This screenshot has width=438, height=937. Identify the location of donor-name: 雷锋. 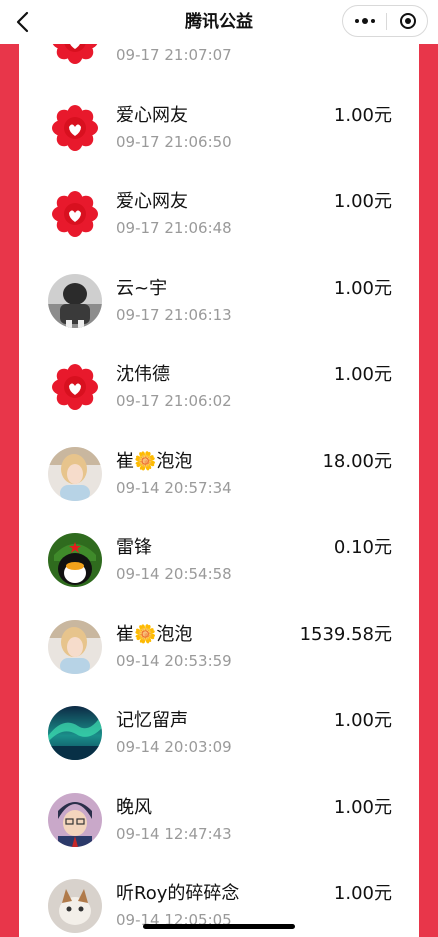
(134, 547).